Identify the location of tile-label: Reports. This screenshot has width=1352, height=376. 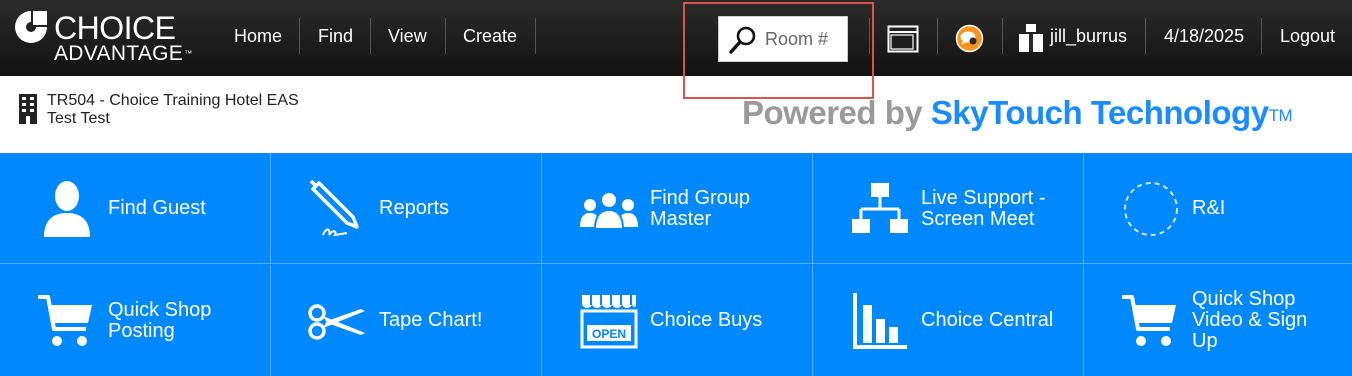
(414, 208).